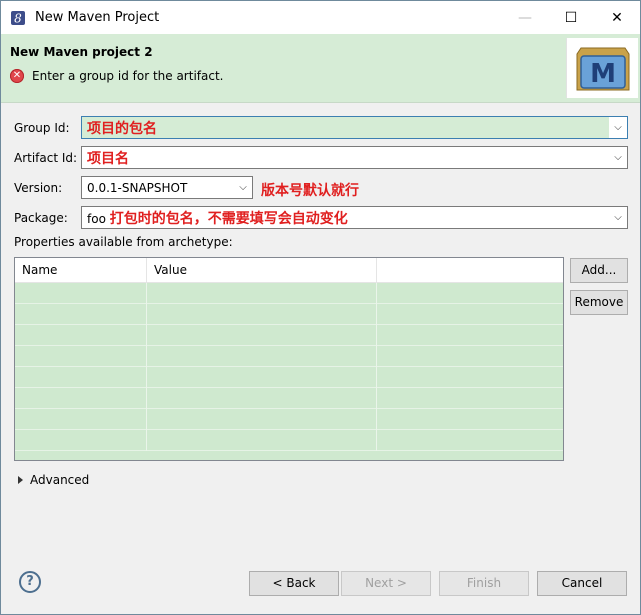 The width and height of the screenshot is (641, 615). What do you see at coordinates (96, 219) in the screenshot?
I see `package-input: foo` at bounding box center [96, 219].